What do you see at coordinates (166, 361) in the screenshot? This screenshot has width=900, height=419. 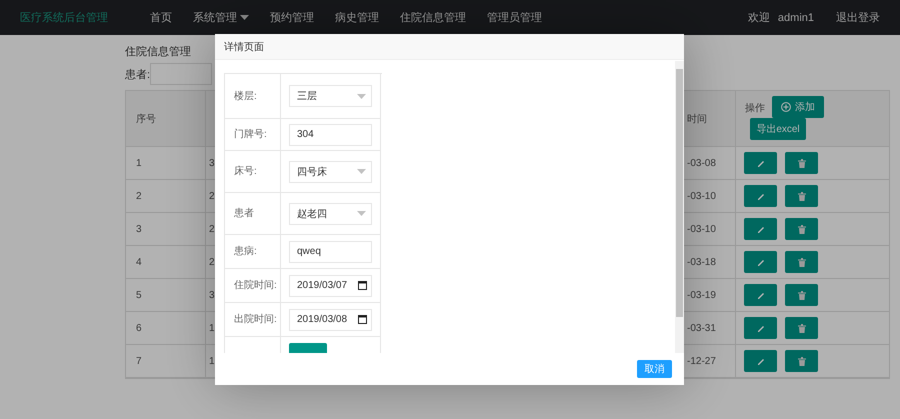 I see `table-cell: 7` at bounding box center [166, 361].